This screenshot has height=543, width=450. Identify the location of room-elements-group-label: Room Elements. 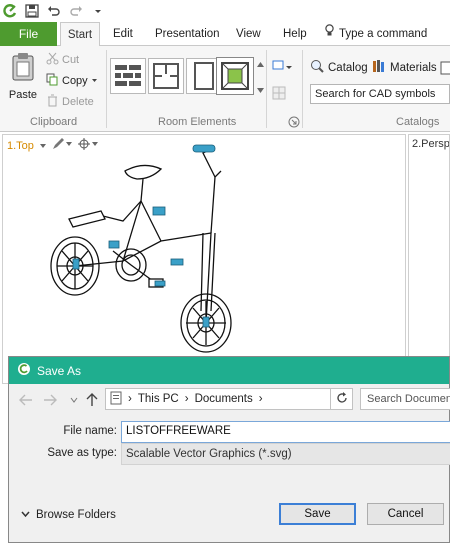
(197, 122).